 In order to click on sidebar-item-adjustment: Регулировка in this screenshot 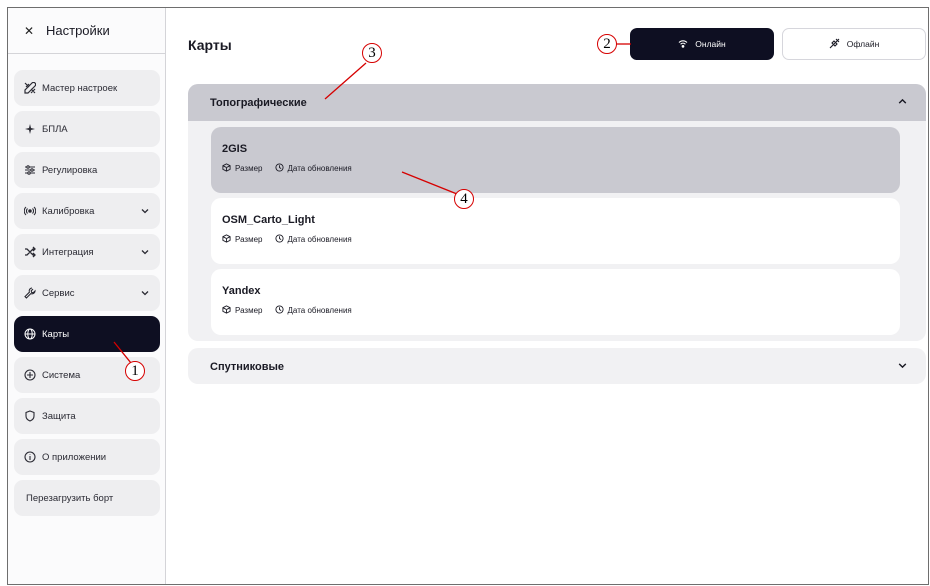, I will do `click(87, 170)`.